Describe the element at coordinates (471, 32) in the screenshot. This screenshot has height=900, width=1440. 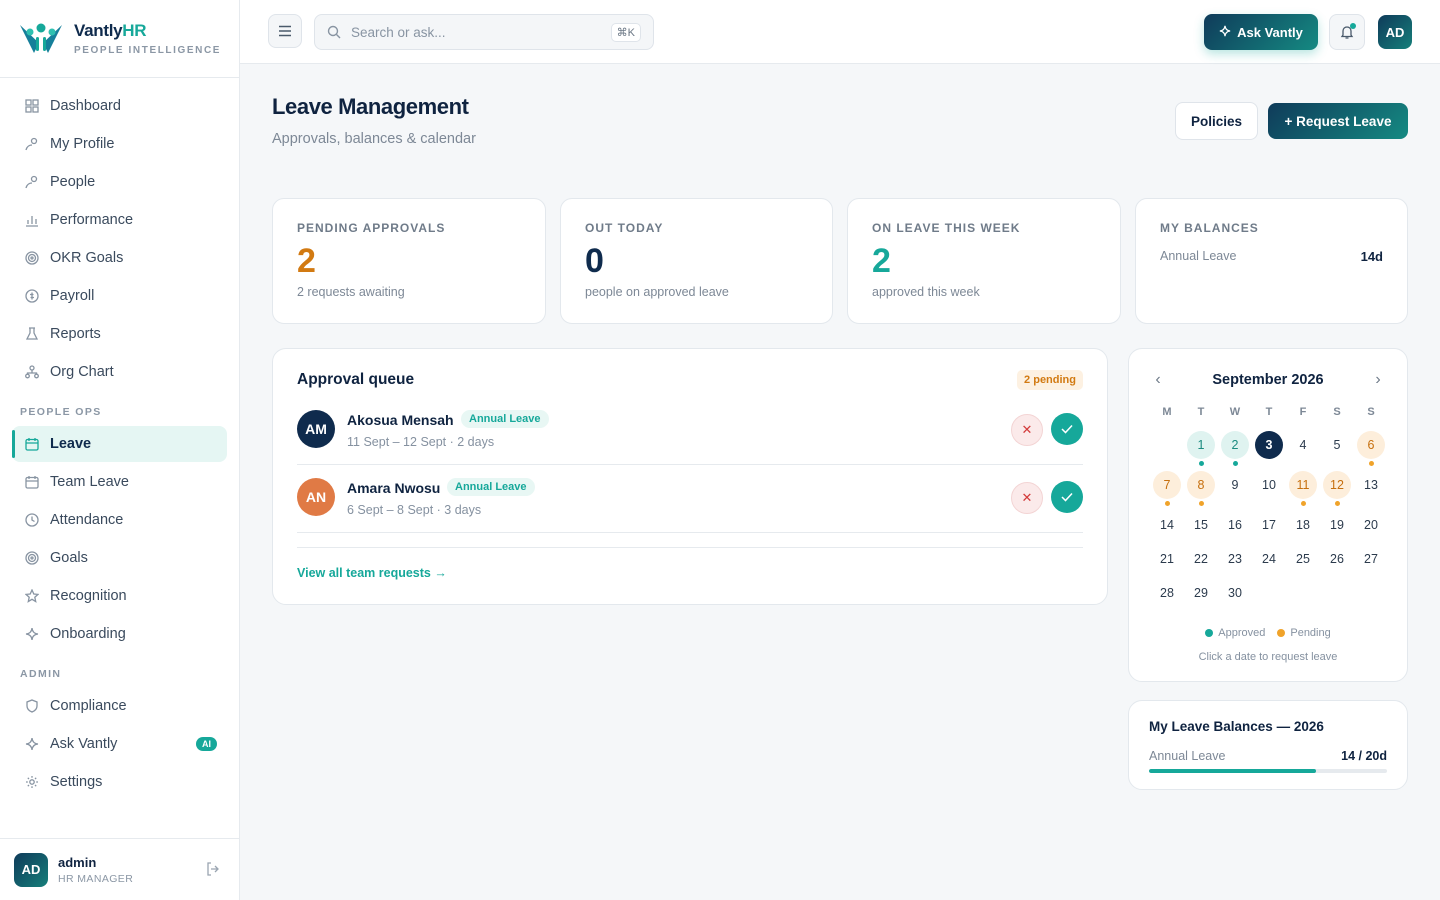
I see `search-input` at that location.